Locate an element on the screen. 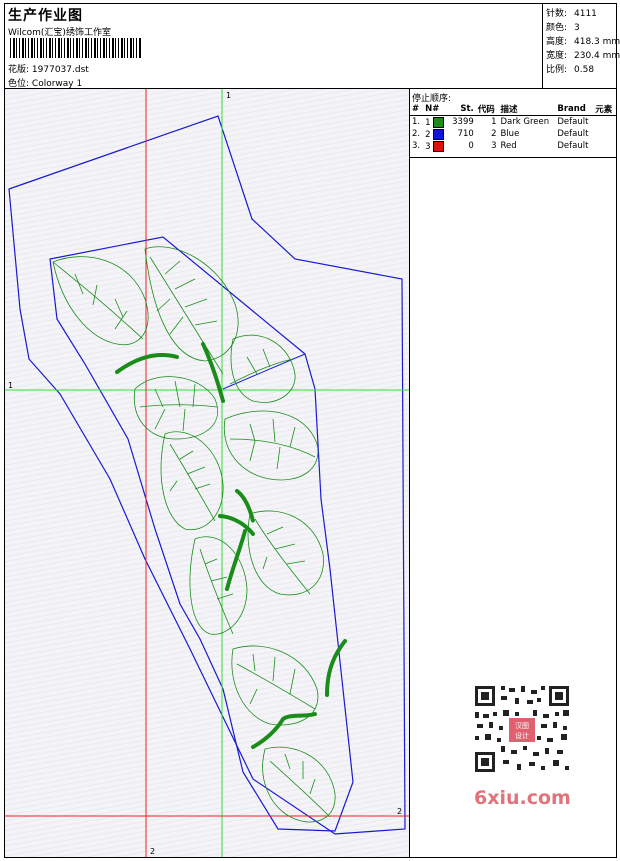  table-row: 1. 1 3399 1 Dark Green Default is located at coordinates (500, 122).